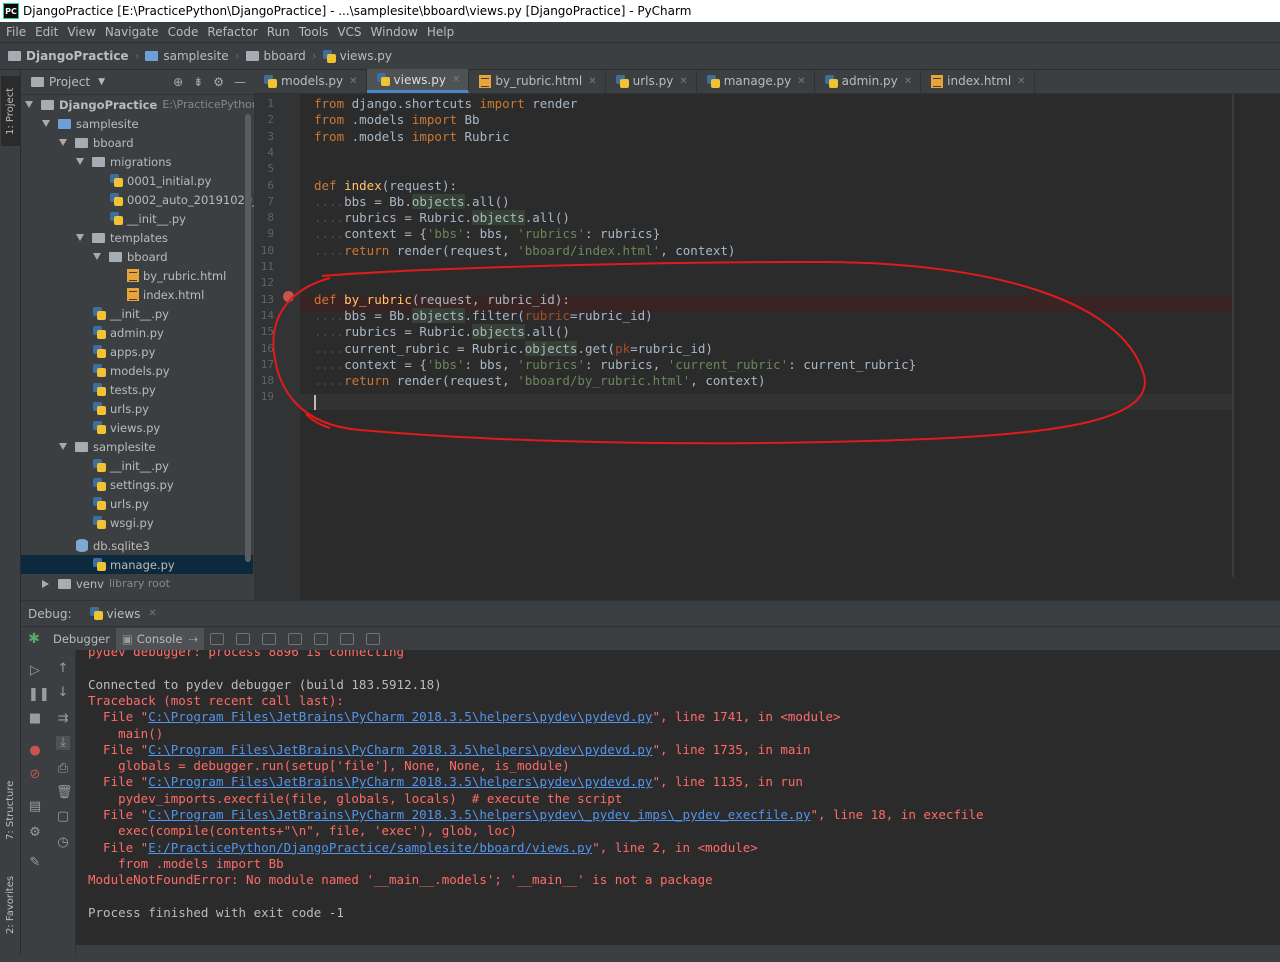  Describe the element at coordinates (16, 32) in the screenshot. I see `menu-file: File` at that location.